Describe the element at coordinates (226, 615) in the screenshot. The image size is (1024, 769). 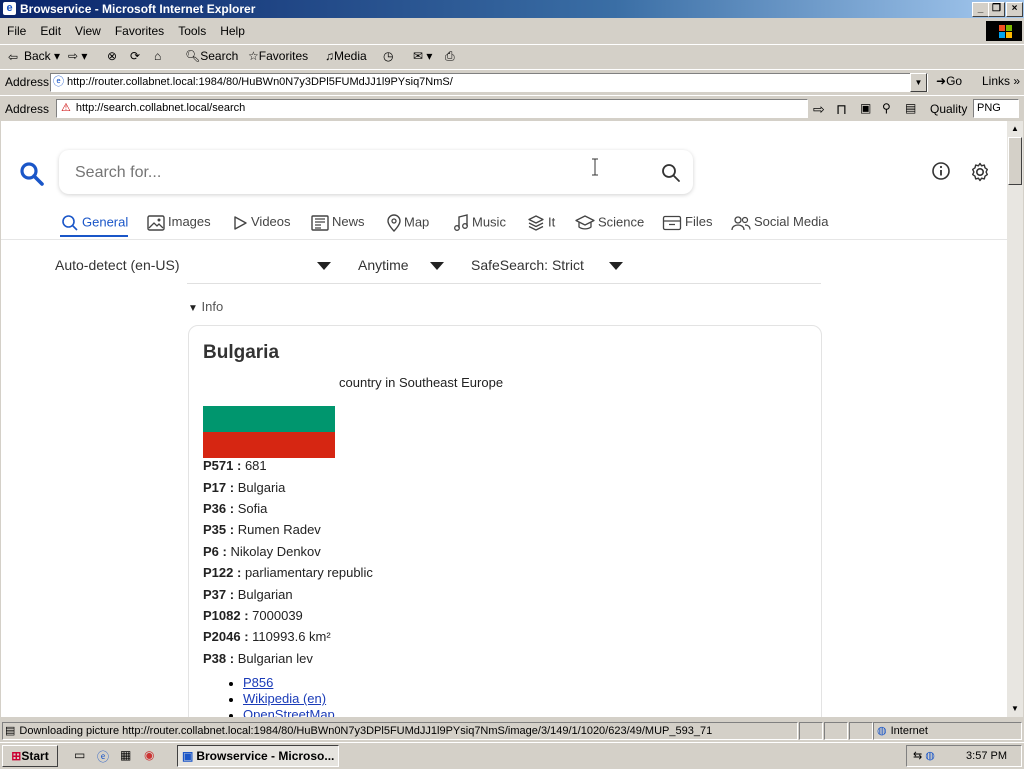
I see `property-key: P1082 :` at that location.